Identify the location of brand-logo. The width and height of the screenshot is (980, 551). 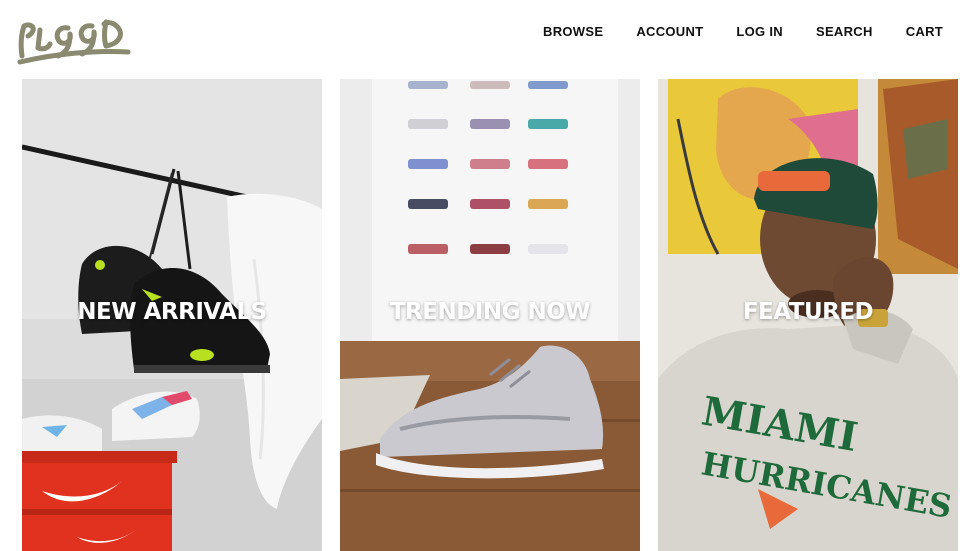
(74, 38).